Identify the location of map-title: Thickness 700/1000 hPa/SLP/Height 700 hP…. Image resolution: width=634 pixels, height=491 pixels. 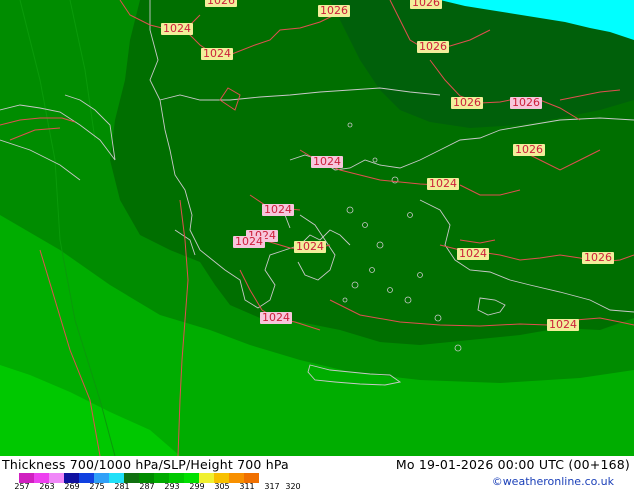
(145, 464).